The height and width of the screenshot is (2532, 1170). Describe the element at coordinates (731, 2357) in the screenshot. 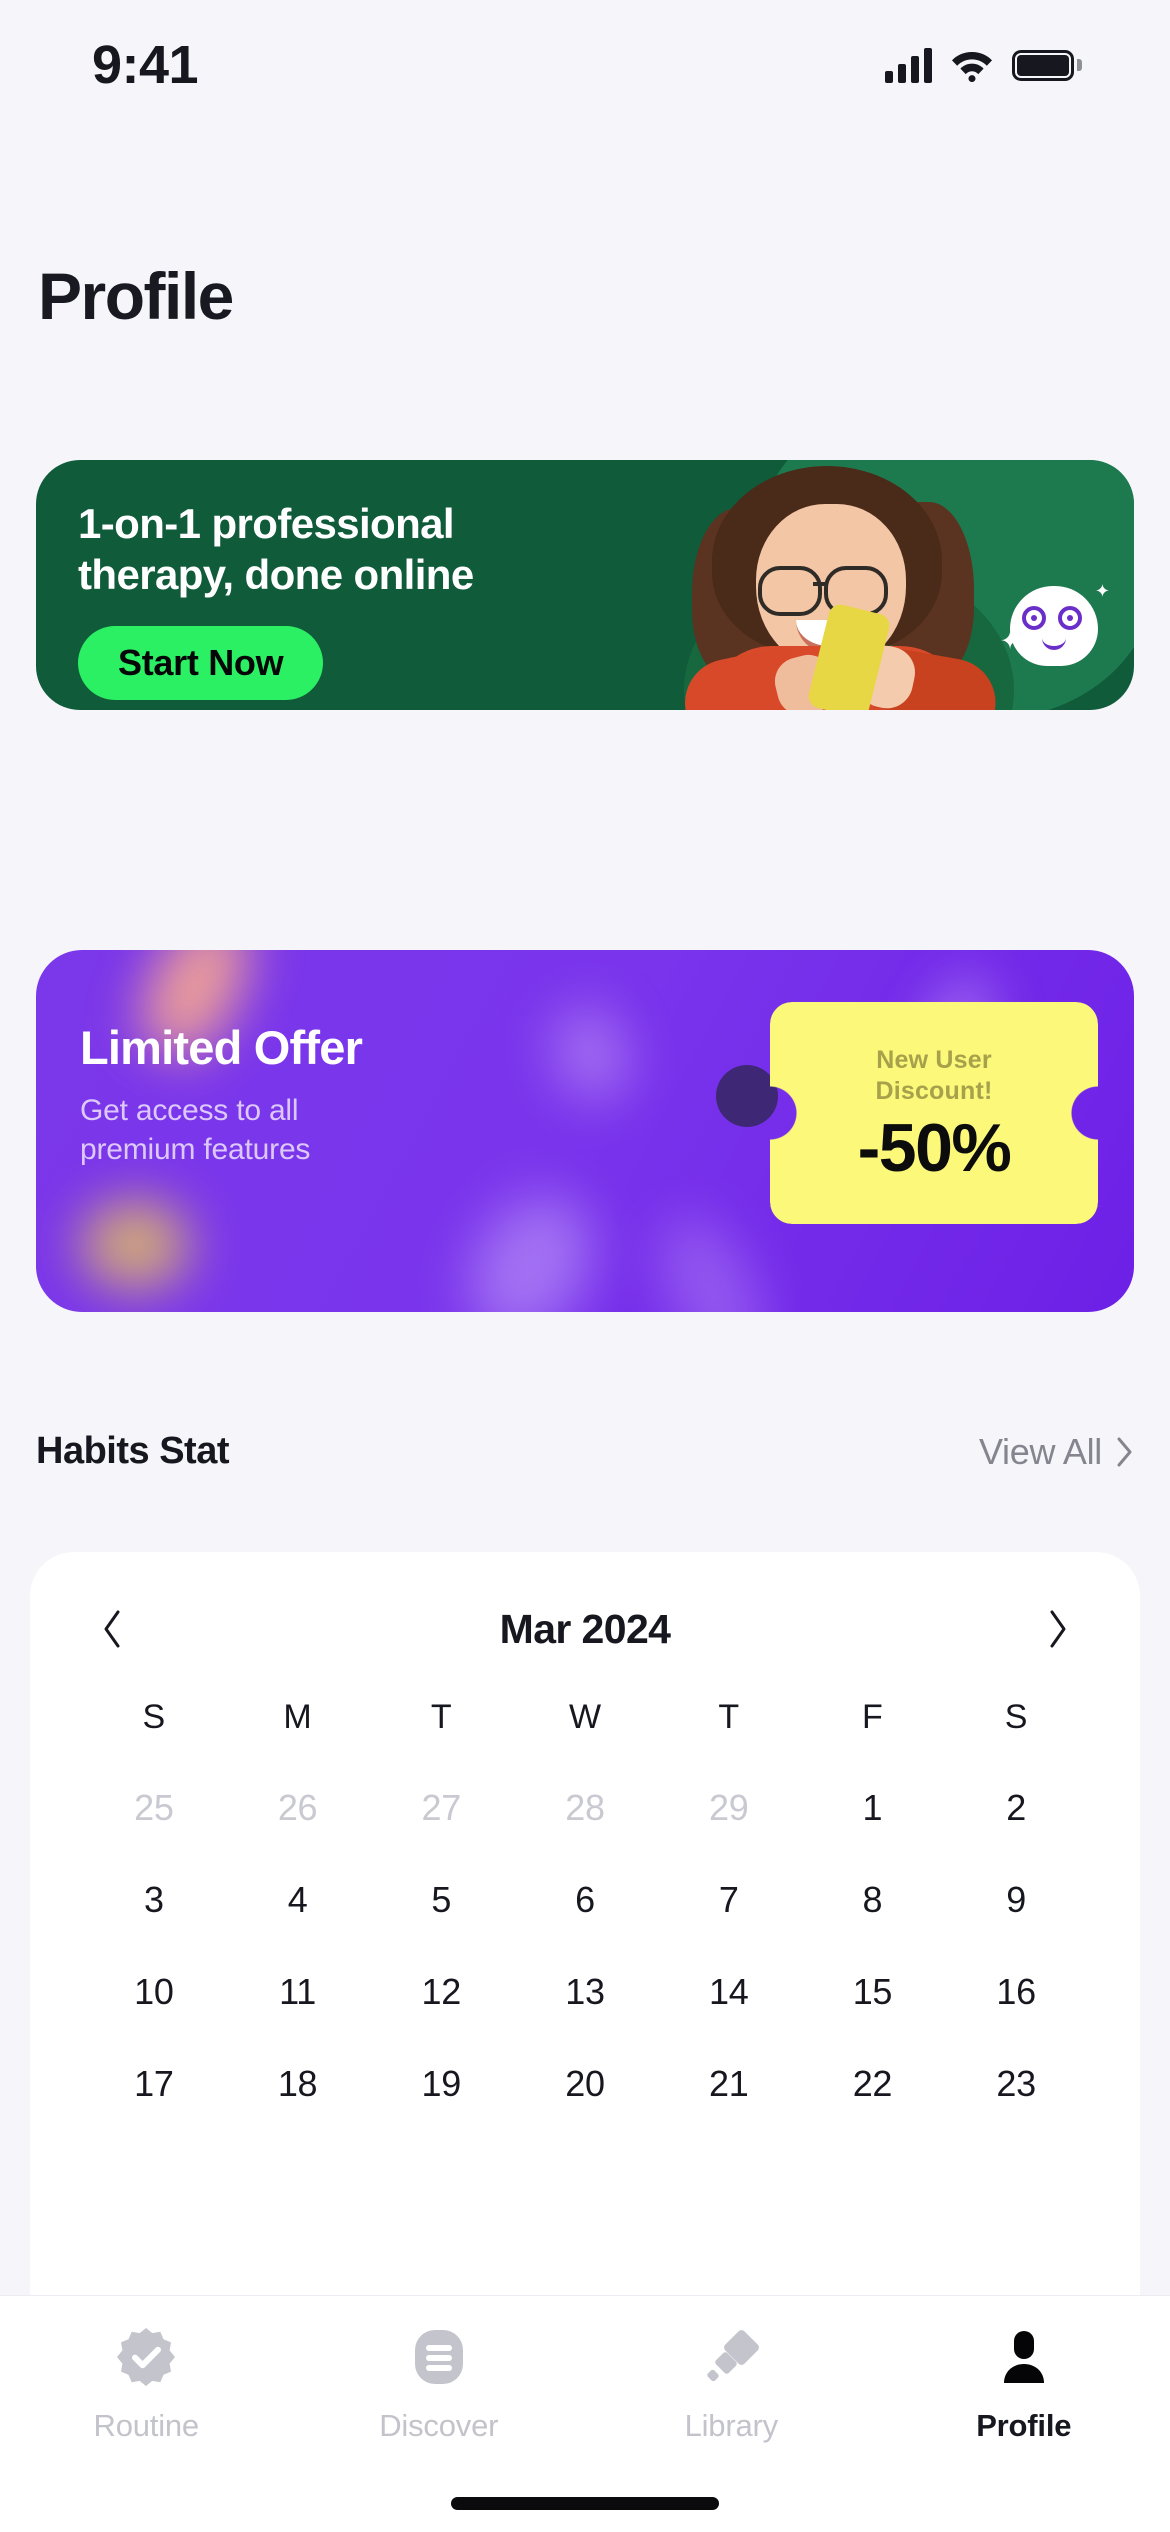

I see `diamond-brush-icon` at that location.